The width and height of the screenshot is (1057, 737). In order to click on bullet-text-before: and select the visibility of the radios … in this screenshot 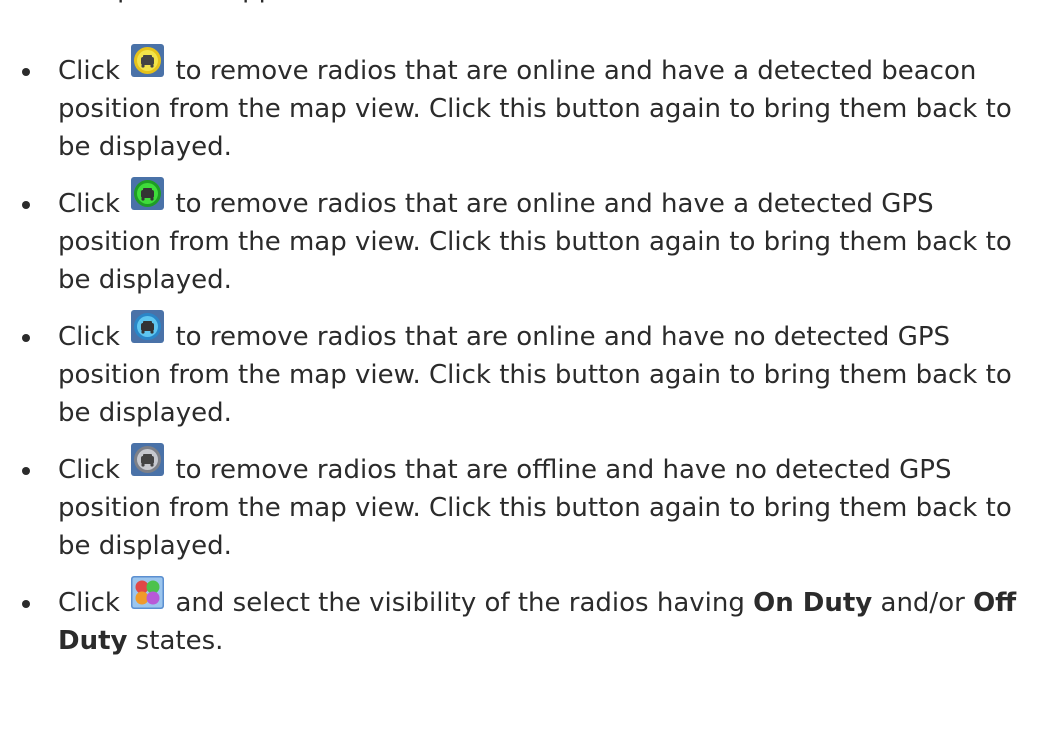, I will do `click(460, 603)`.